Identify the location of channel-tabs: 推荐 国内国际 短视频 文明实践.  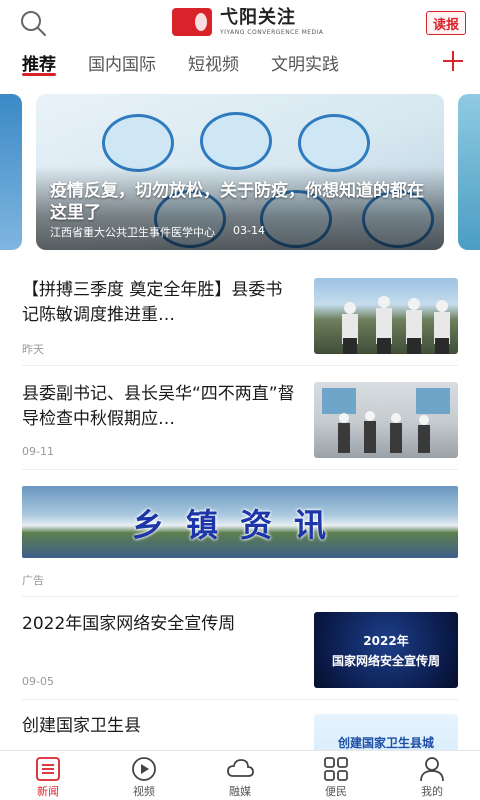
(240, 62).